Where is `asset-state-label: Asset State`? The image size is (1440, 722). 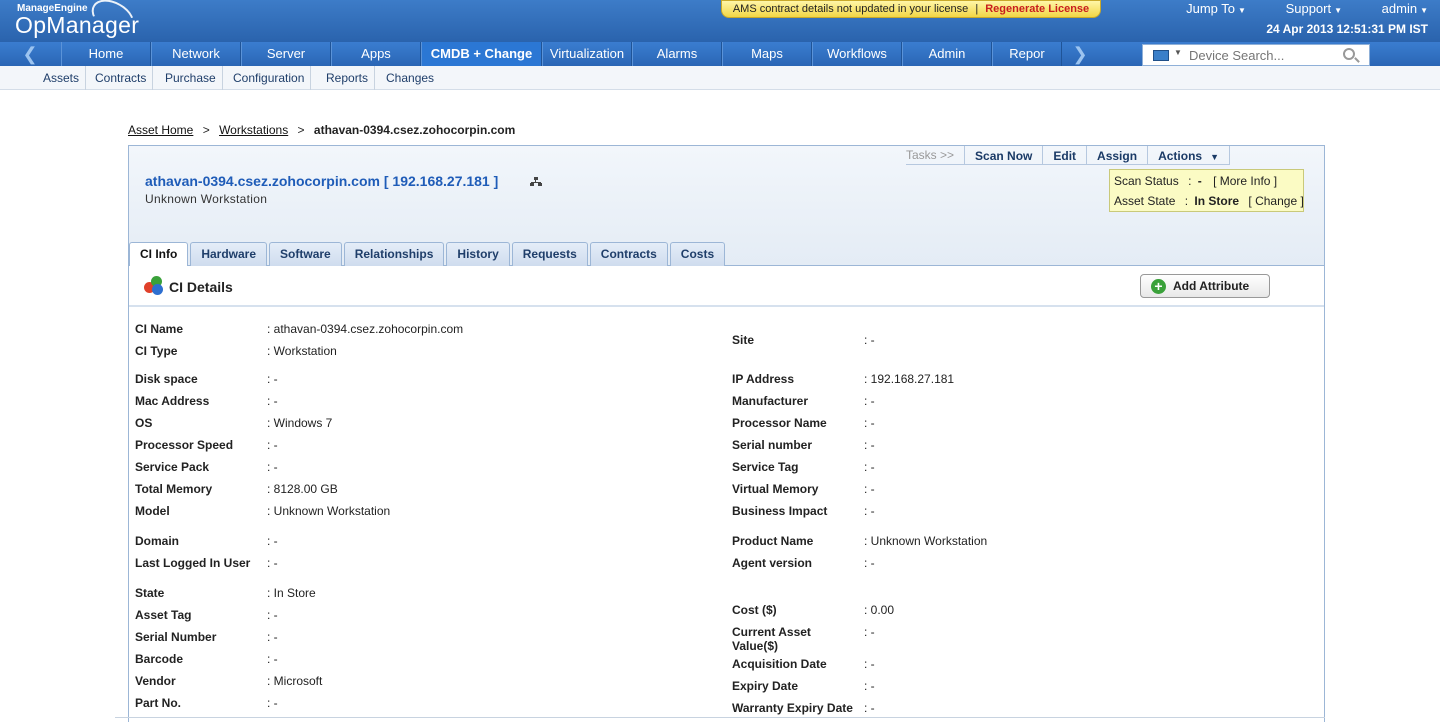 asset-state-label: Asset State is located at coordinates (1145, 201).